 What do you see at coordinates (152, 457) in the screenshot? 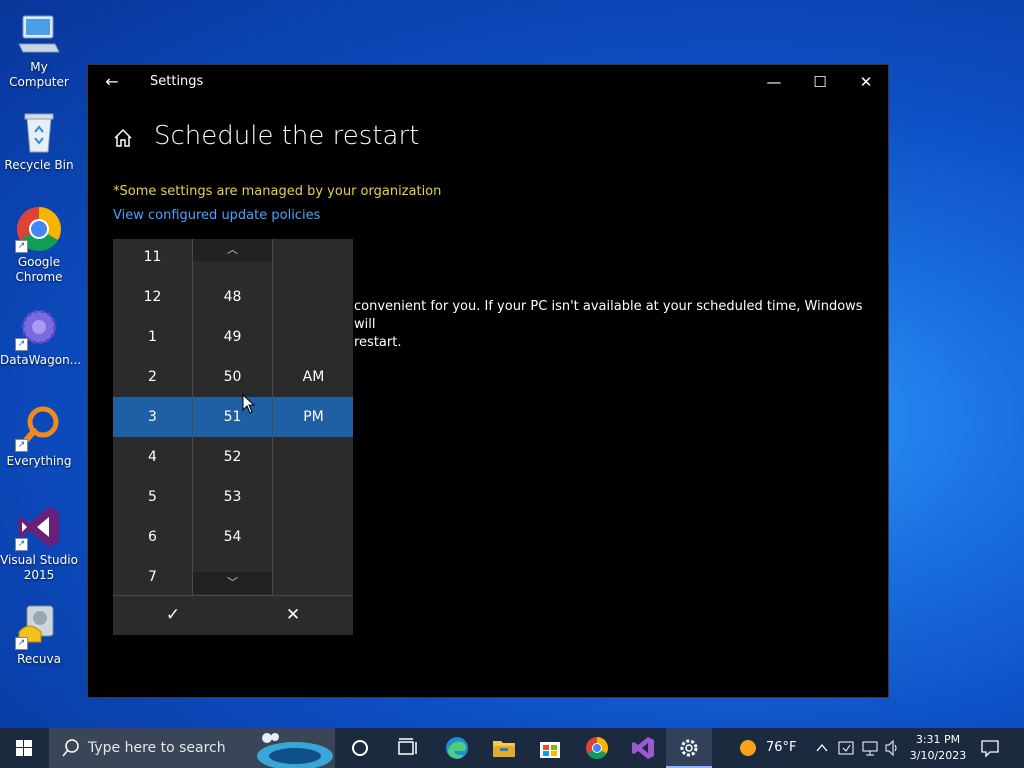
I see `hour-item: 4` at bounding box center [152, 457].